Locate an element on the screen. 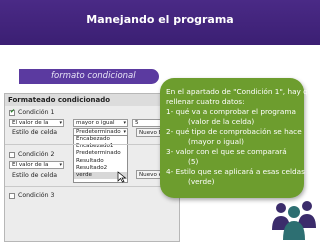 The image size is (320, 242). style-label: Estilo de celda is located at coordinates (35, 132).